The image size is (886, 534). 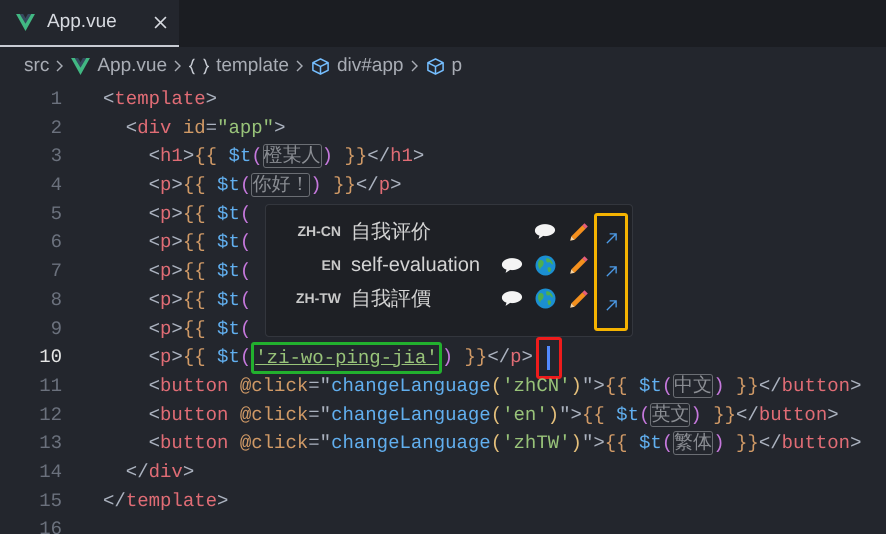 What do you see at coordinates (505, 386) in the screenshot?
I see `code-line: <button @click="changeLanguage('zhCN')">{{ $t(中文) }}</button>` at bounding box center [505, 386].